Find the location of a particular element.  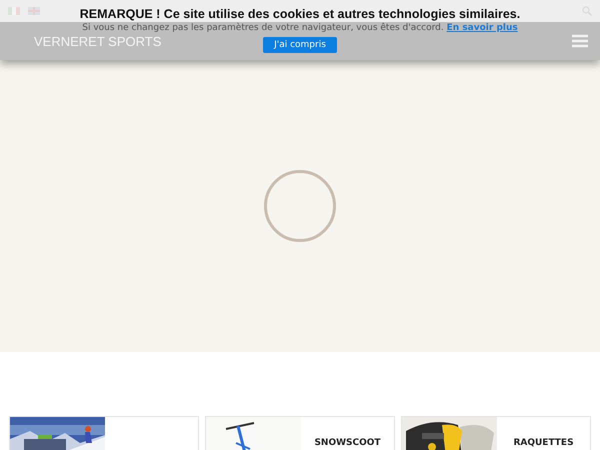

banner-message: Si vous ne changez pas les paramètres de votre navigateur, vous êtes d'accord. En savoir plus is located at coordinates (300, 28).